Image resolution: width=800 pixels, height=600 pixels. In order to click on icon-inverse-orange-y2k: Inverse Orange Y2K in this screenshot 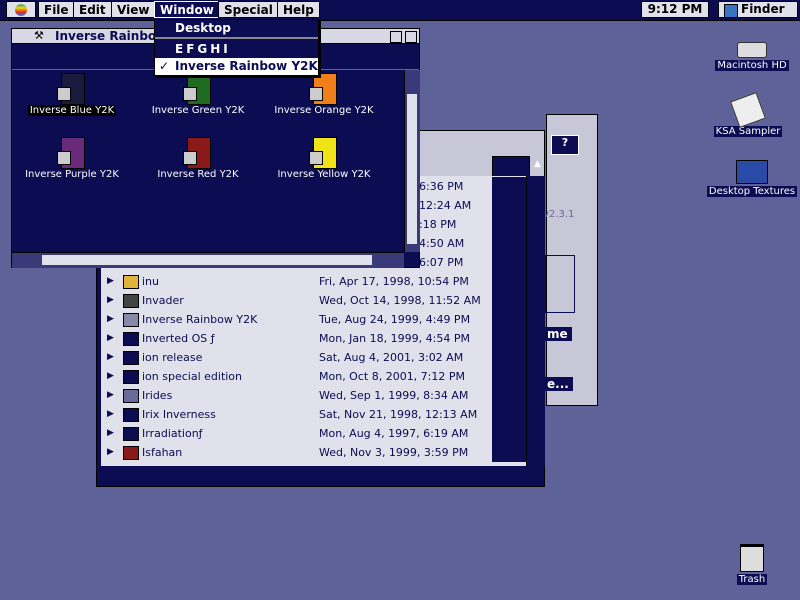, I will do `click(324, 94)`.